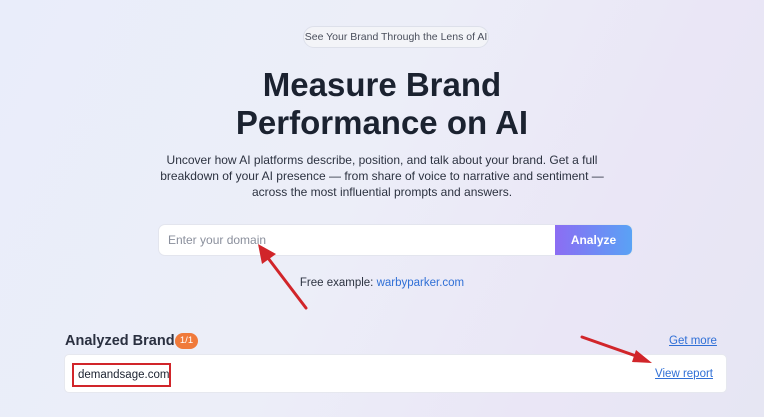 This screenshot has width=764, height=417. Describe the element at coordinates (693, 341) in the screenshot. I see `get-more-link: Get more` at that location.